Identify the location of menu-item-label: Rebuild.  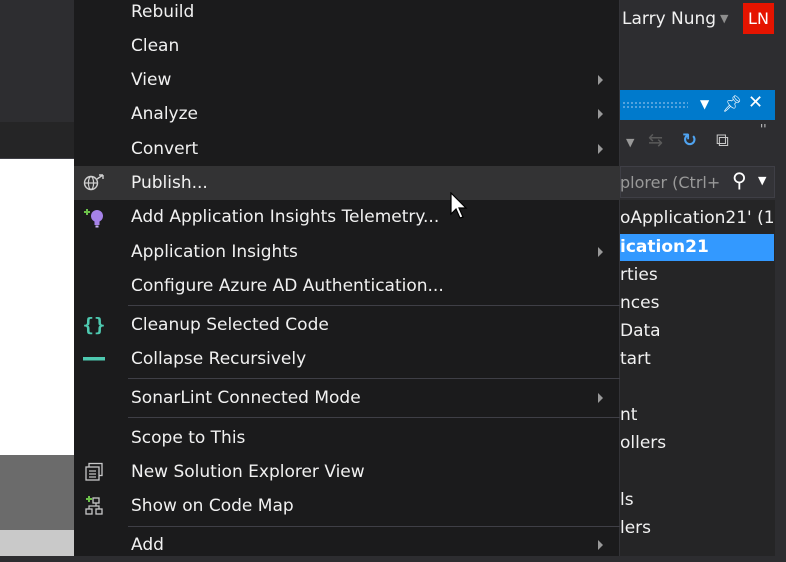
(163, 12).